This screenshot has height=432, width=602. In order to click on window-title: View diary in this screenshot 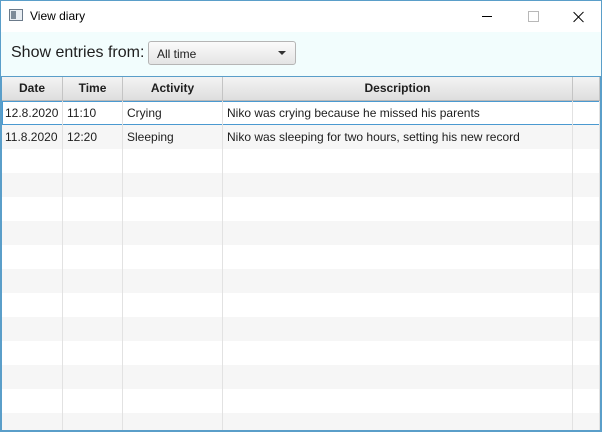, I will do `click(58, 16)`.